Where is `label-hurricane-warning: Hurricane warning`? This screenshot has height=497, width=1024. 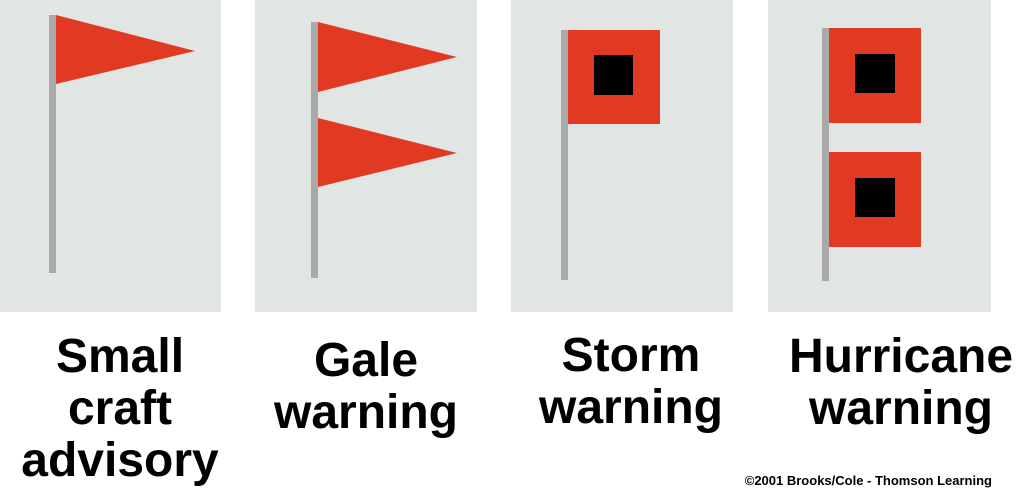 label-hurricane-warning: Hurricane warning is located at coordinates (901, 383).